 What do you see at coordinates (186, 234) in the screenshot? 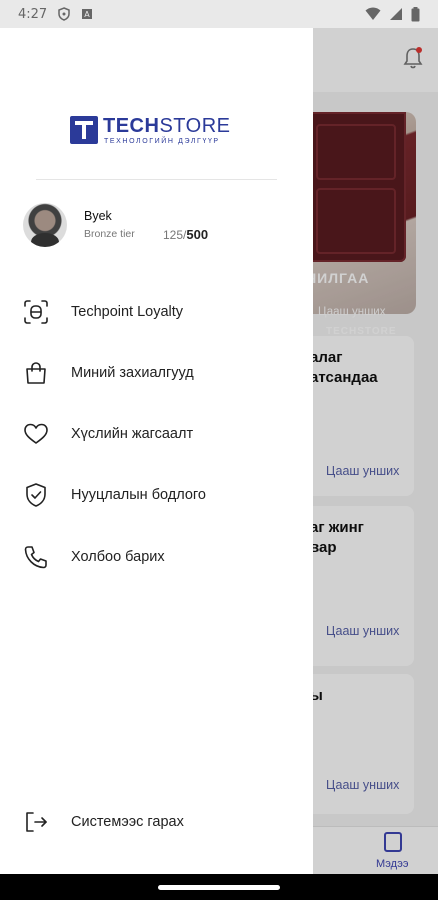
I see `loyalty-points: 125/500` at bounding box center [186, 234].